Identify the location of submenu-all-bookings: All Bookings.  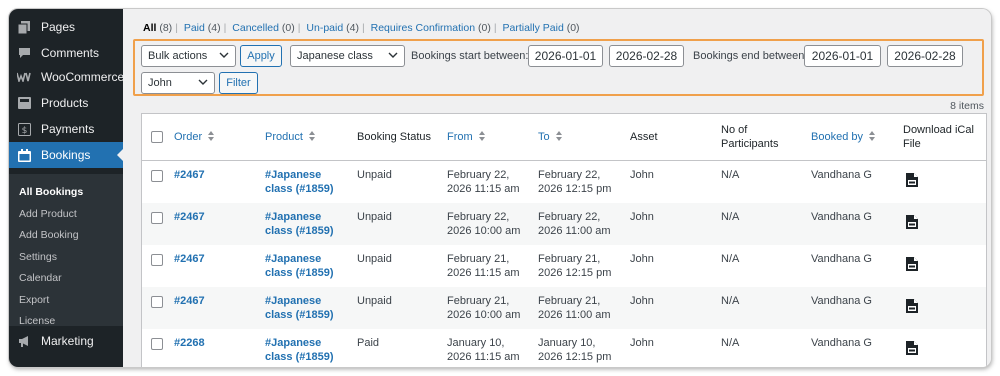
(51, 192).